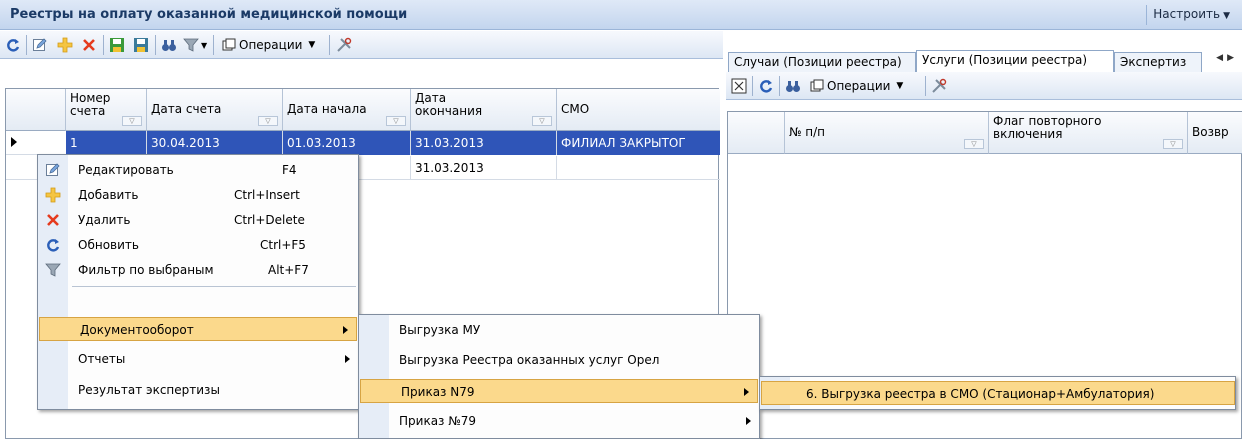  I want to click on configure-button: Настроить ▼, so click(1191, 15).